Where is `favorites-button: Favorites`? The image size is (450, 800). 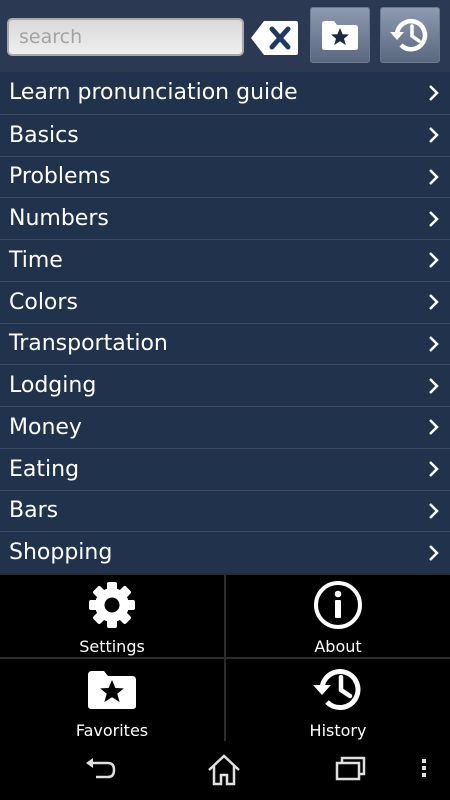
favorites-button: Favorites is located at coordinates (112, 700).